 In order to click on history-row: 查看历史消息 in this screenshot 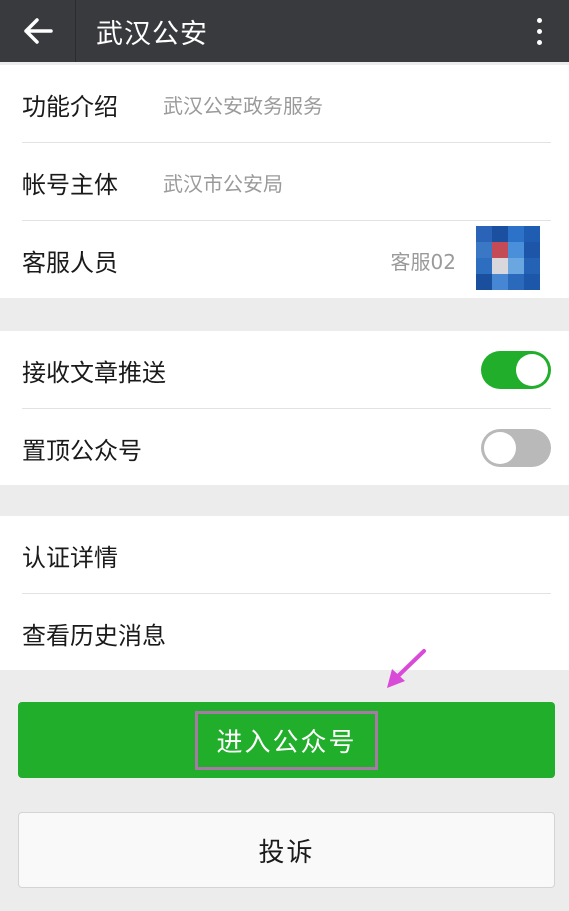, I will do `click(284, 633)`.